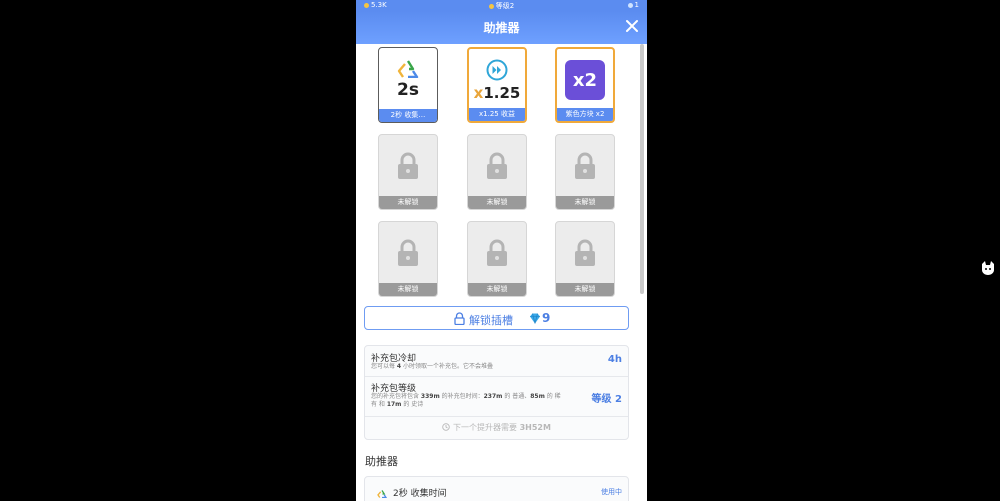 This screenshot has width=1000, height=501. I want to click on title-bar: 助推器, so click(501, 27).